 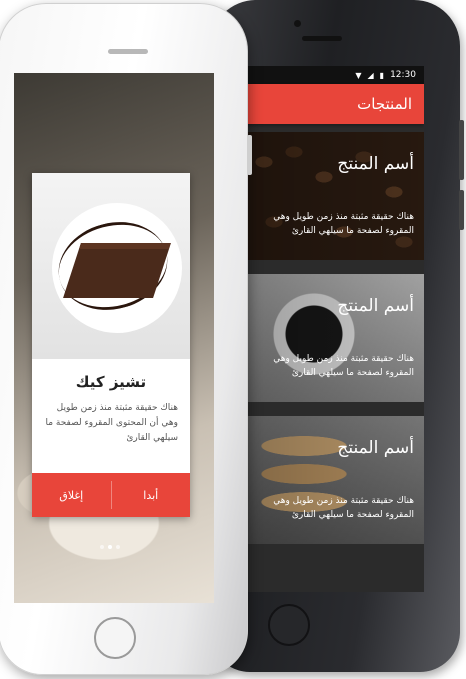 What do you see at coordinates (297, 23) in the screenshot?
I see `front-camera` at bounding box center [297, 23].